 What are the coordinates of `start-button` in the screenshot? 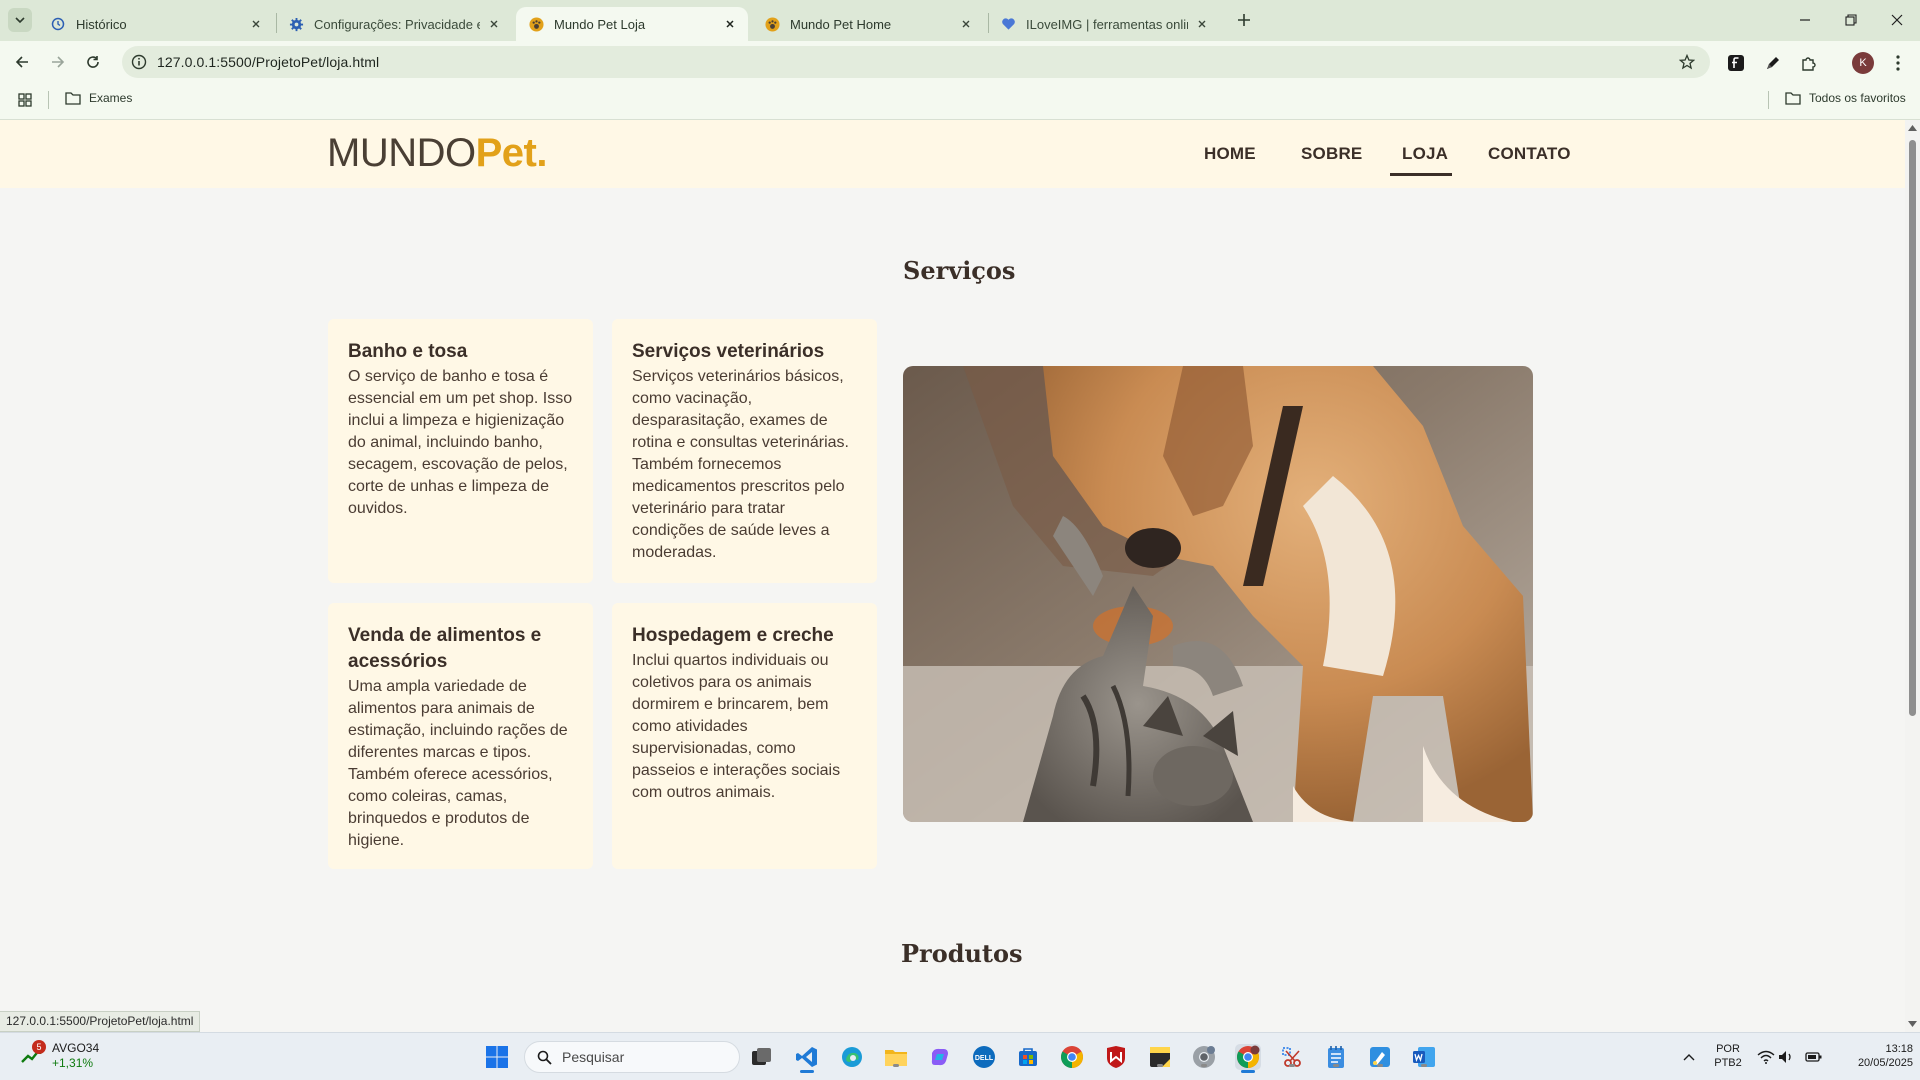 It's located at (497, 1057).